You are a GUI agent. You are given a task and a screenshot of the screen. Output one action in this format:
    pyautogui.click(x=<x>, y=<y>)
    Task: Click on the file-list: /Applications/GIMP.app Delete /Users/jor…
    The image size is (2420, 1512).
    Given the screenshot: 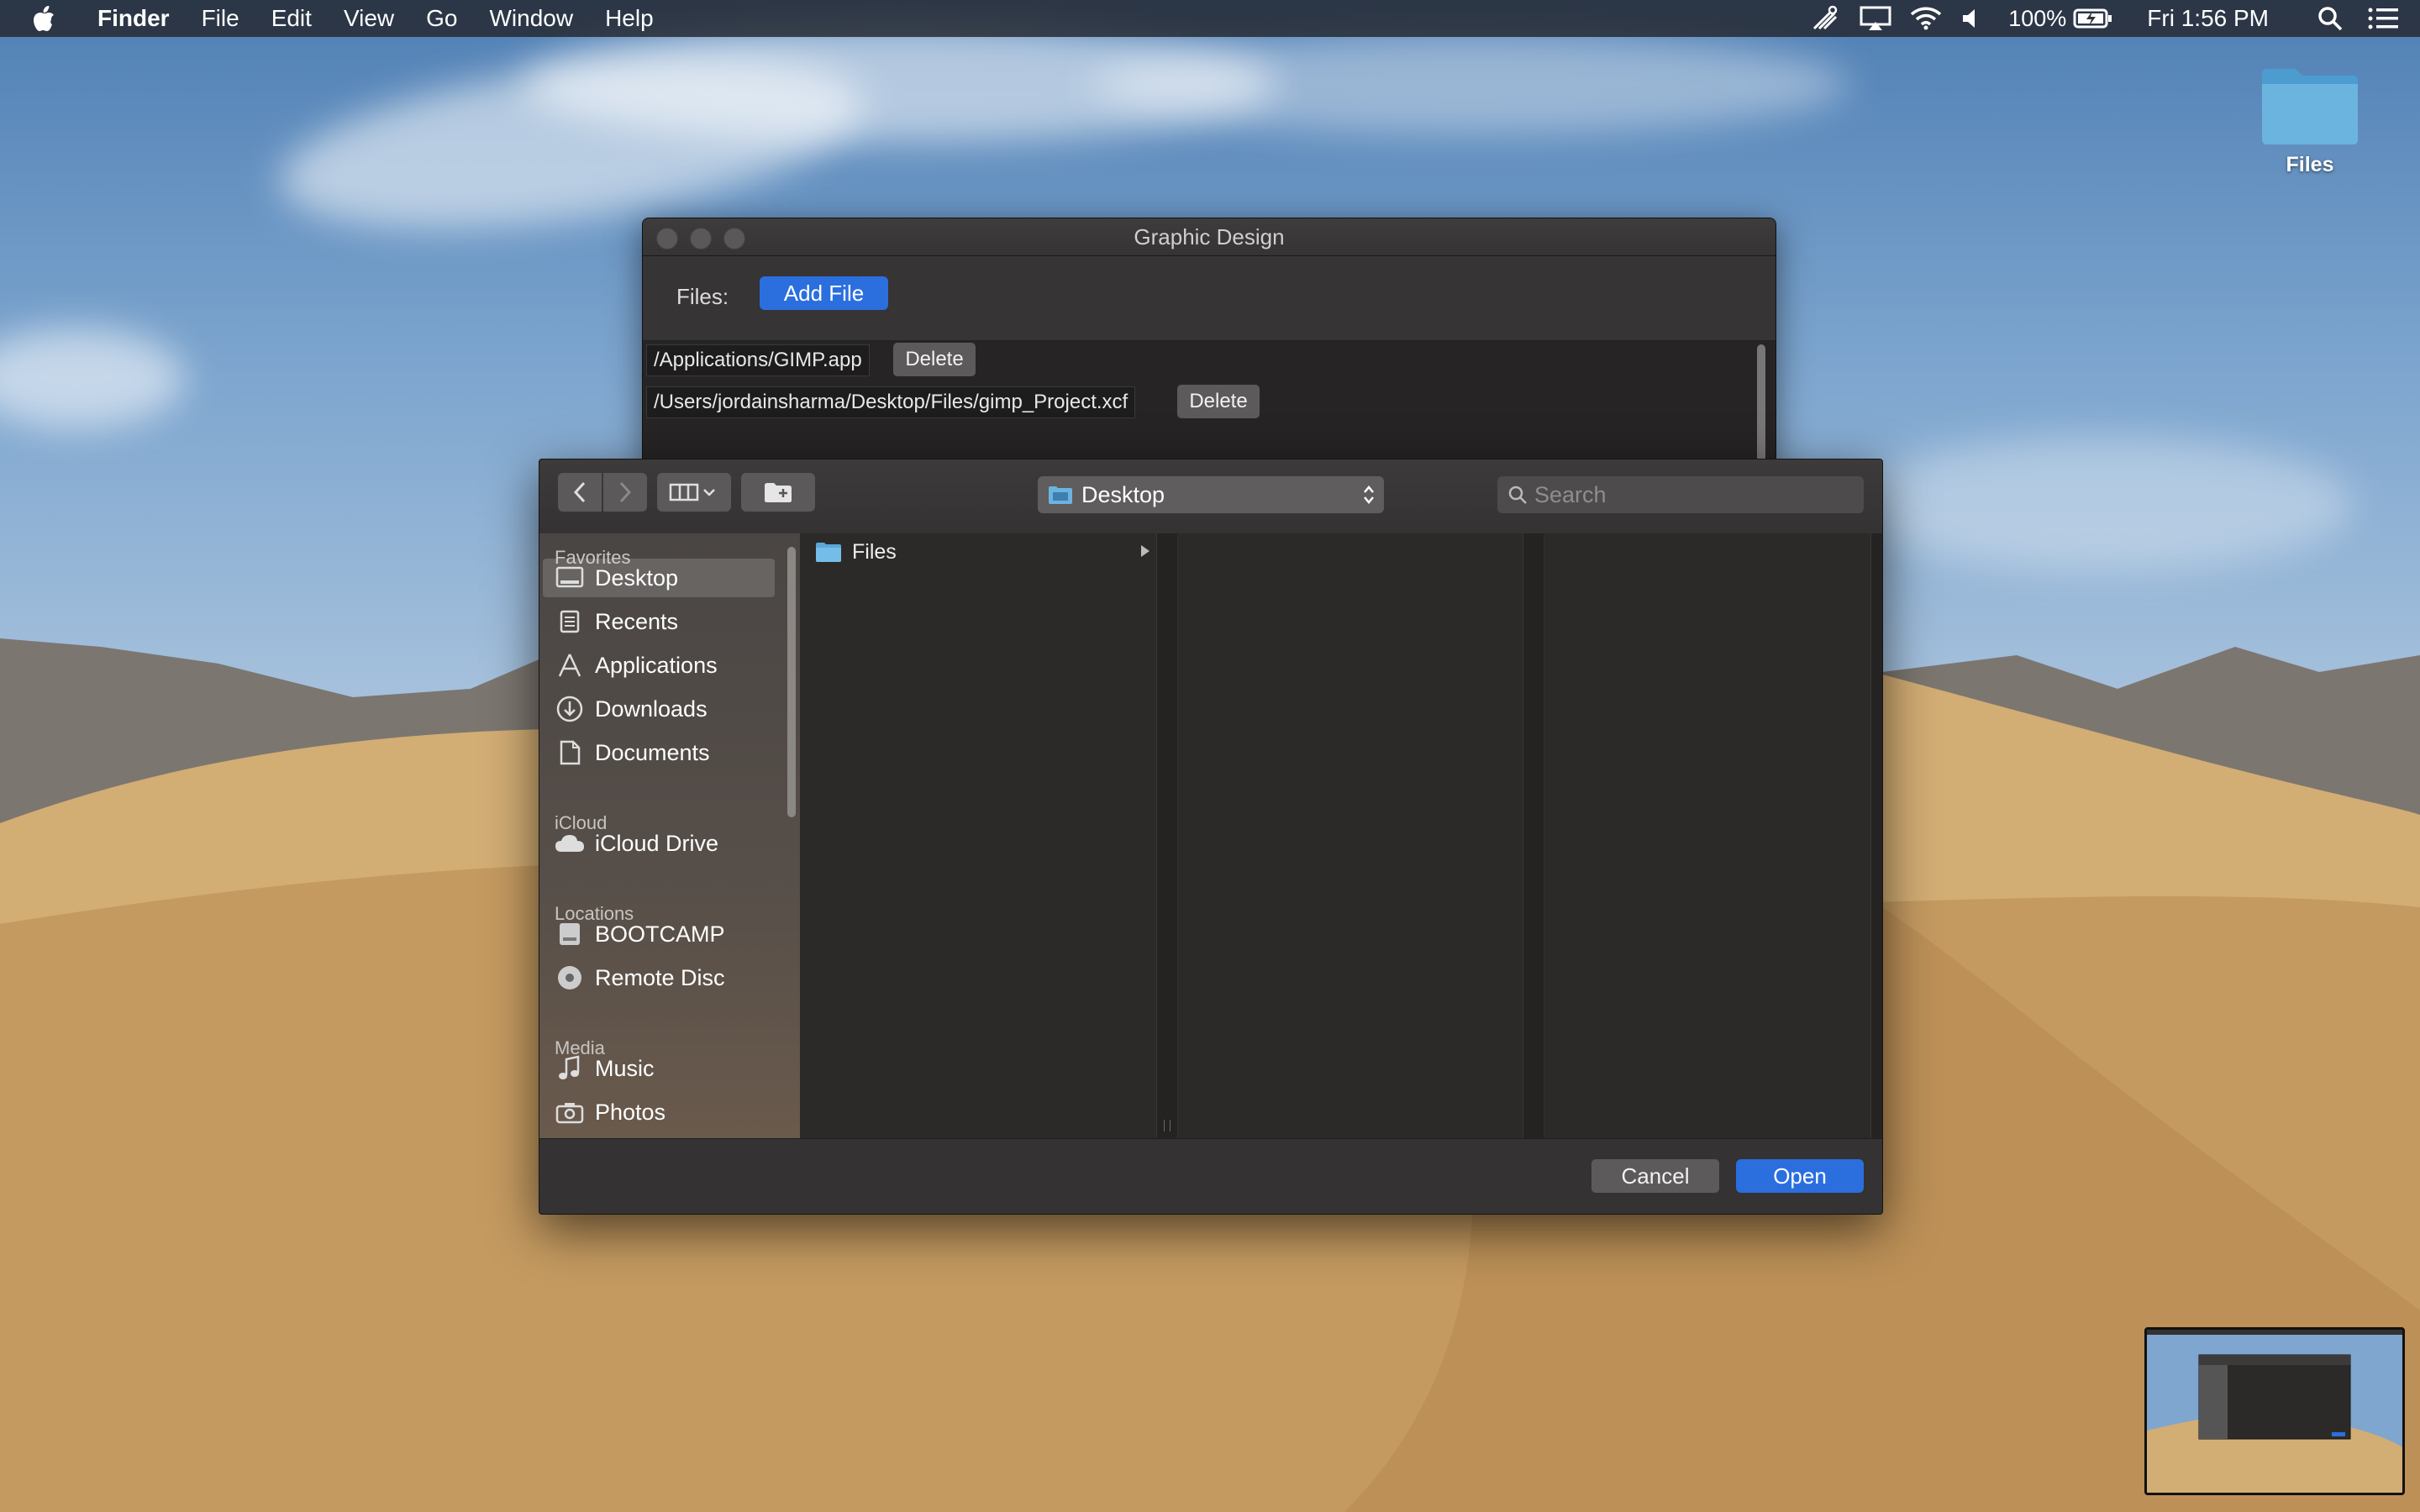 What is the action you would take?
    pyautogui.click(x=1209, y=405)
    